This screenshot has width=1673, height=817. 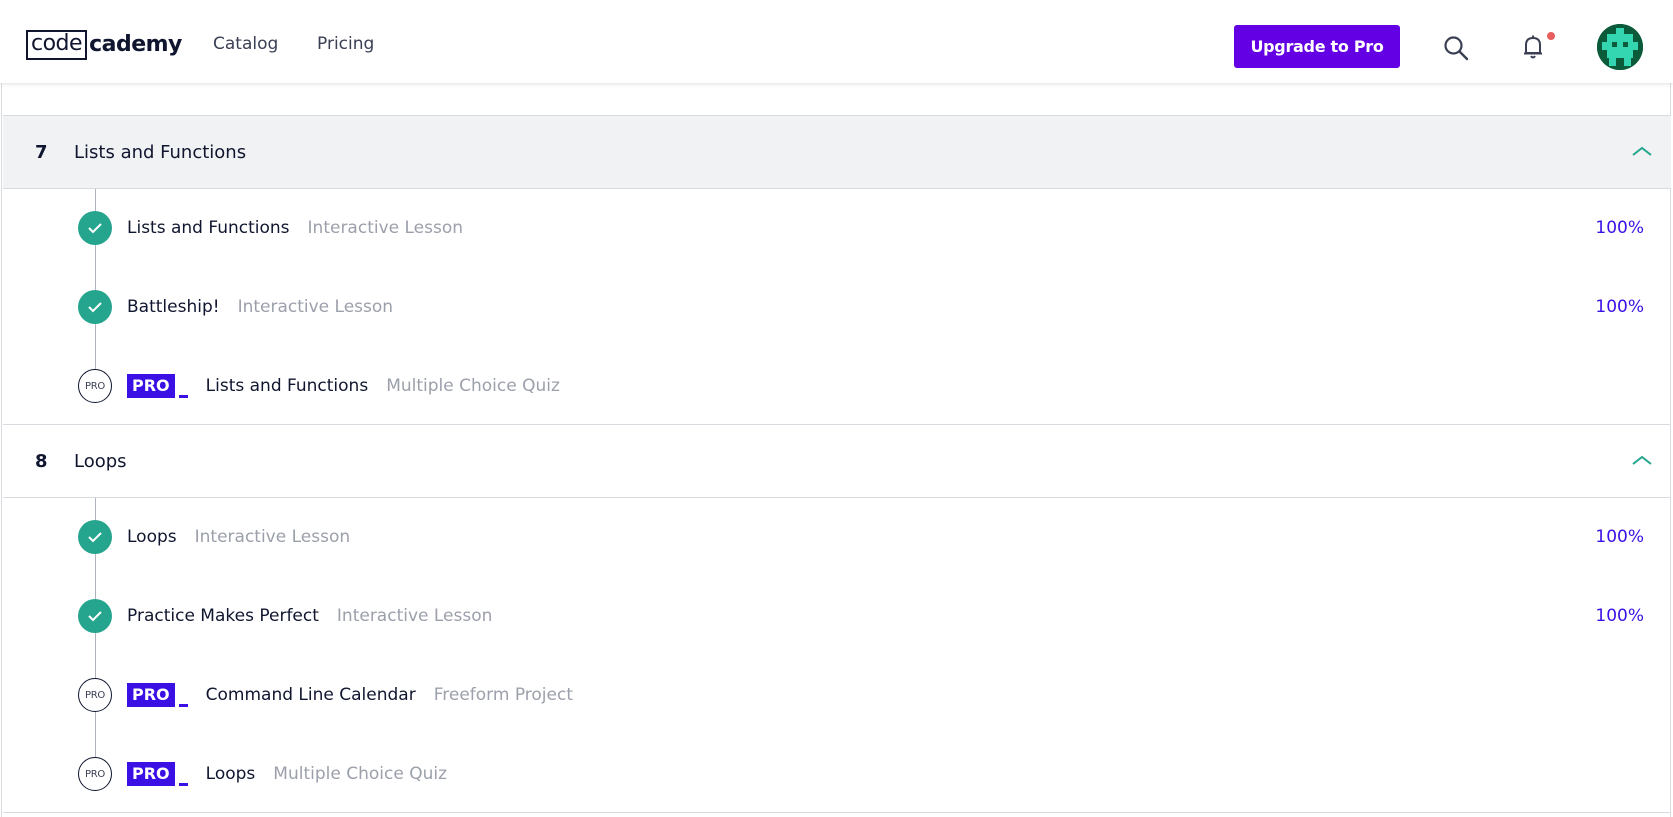 I want to click on search-icon, so click(x=1456, y=48).